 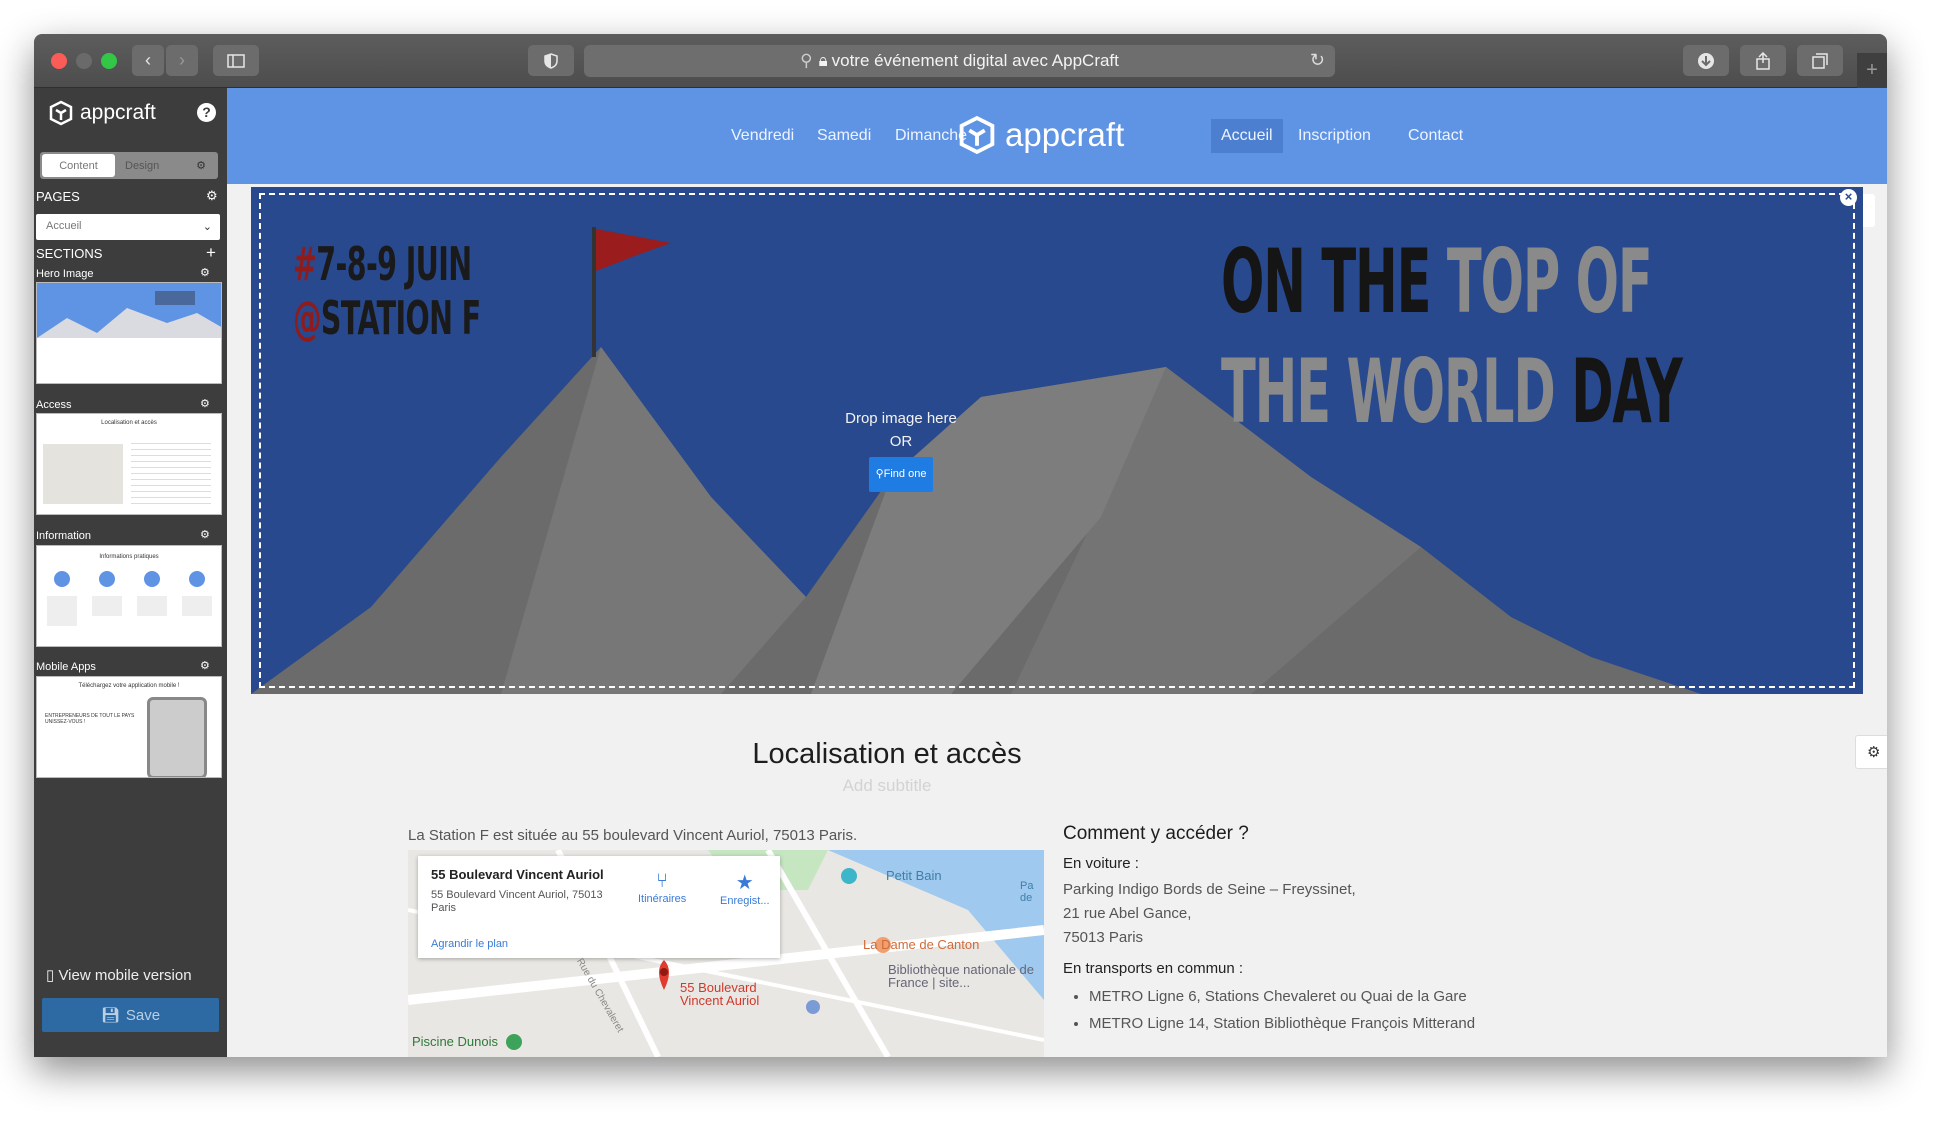 I want to click on directions-label: Itinéraires, so click(x=662, y=899).